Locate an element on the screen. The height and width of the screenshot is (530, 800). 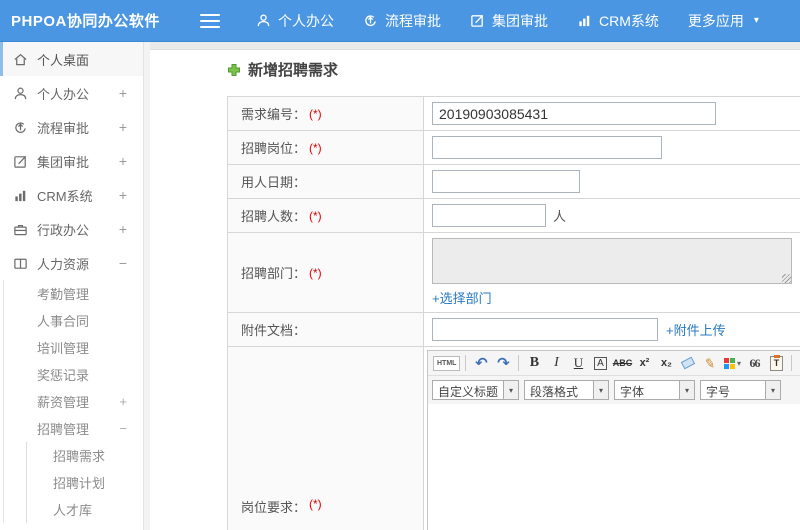
field-label: 招聘人数： (*) is located at coordinates (326, 215).